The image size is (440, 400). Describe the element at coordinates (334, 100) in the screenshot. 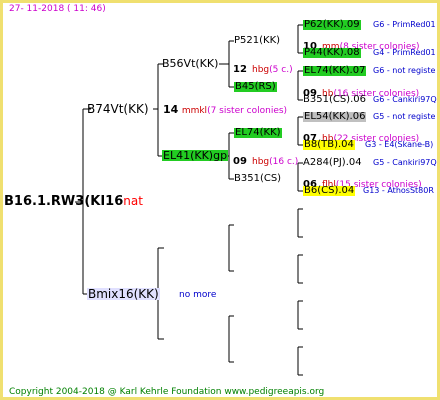

I see `gen4-node: B351(CS).06` at that location.